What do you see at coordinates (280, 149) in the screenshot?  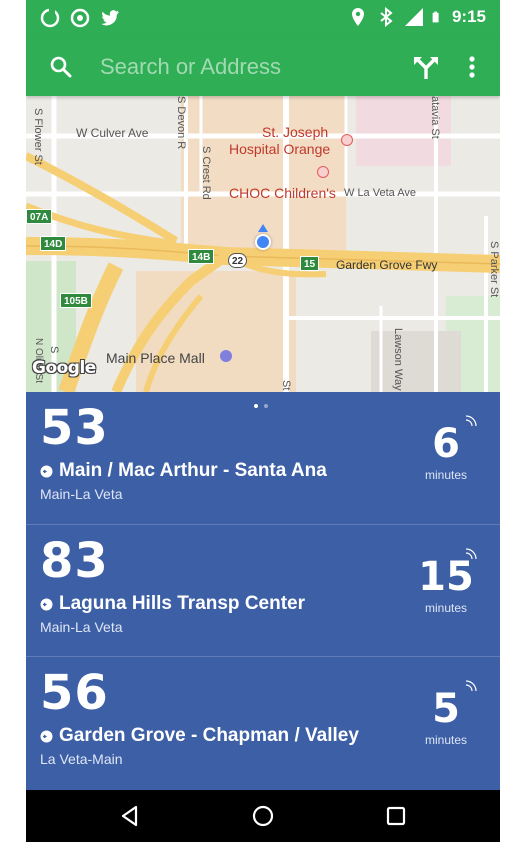 I see `poi-st-joseph-line2: Hospital Orange` at bounding box center [280, 149].